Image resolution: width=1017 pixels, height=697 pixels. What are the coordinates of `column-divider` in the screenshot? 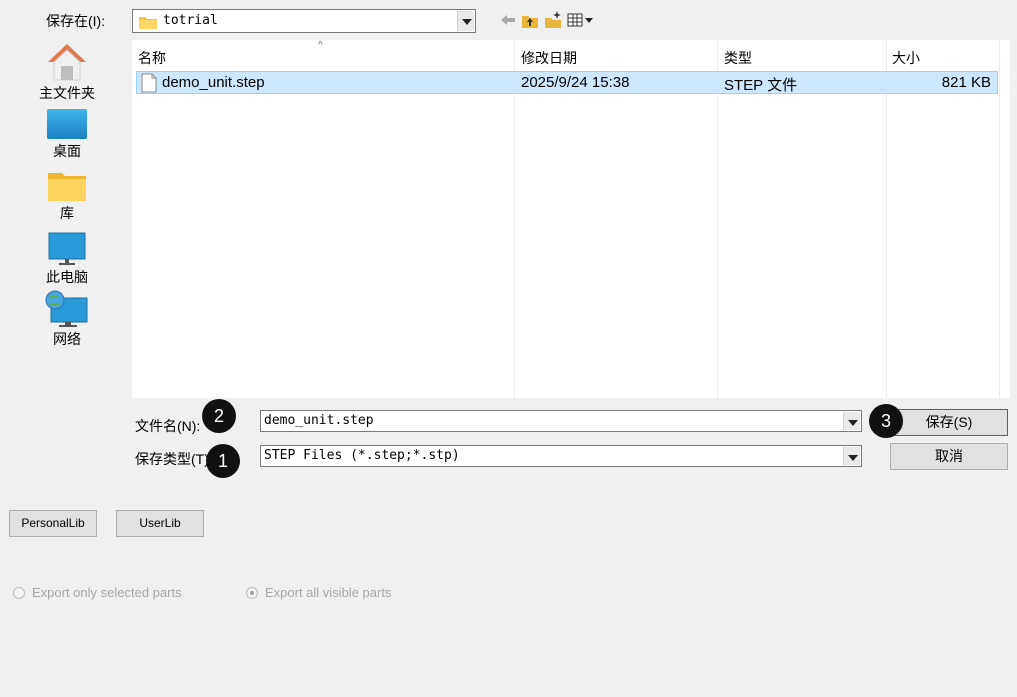 It's located at (999, 219).